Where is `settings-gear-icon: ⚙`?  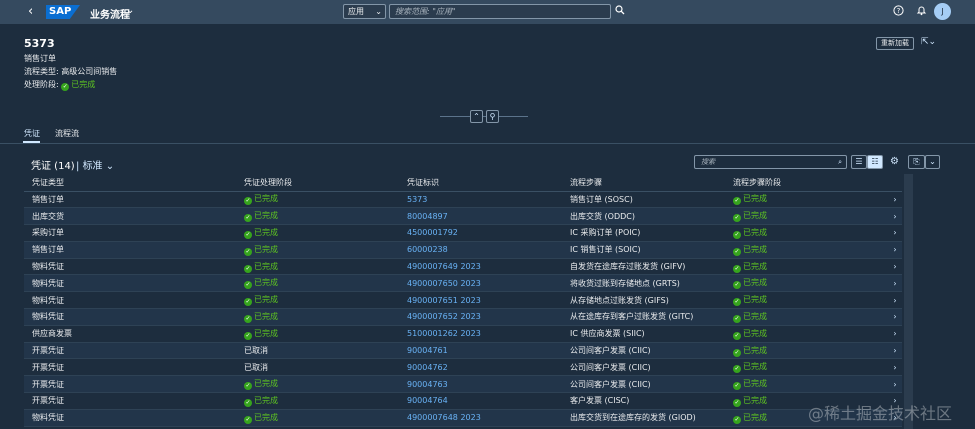 settings-gear-icon: ⚙ is located at coordinates (894, 161).